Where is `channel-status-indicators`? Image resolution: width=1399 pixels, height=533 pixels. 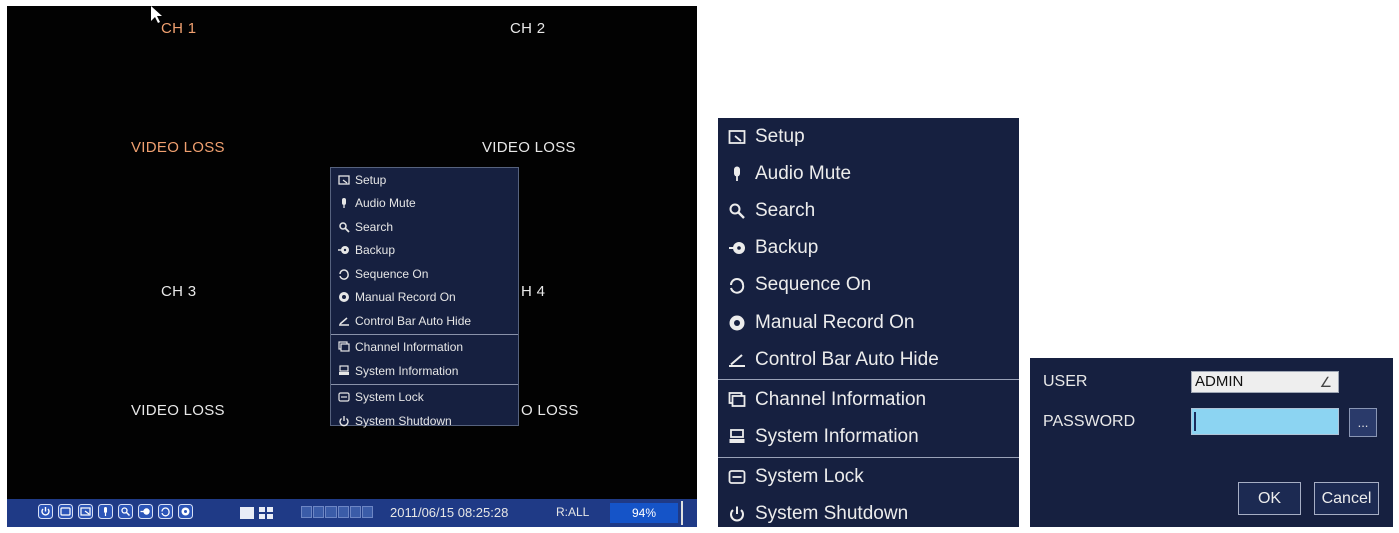 channel-status-indicators is located at coordinates (337, 512).